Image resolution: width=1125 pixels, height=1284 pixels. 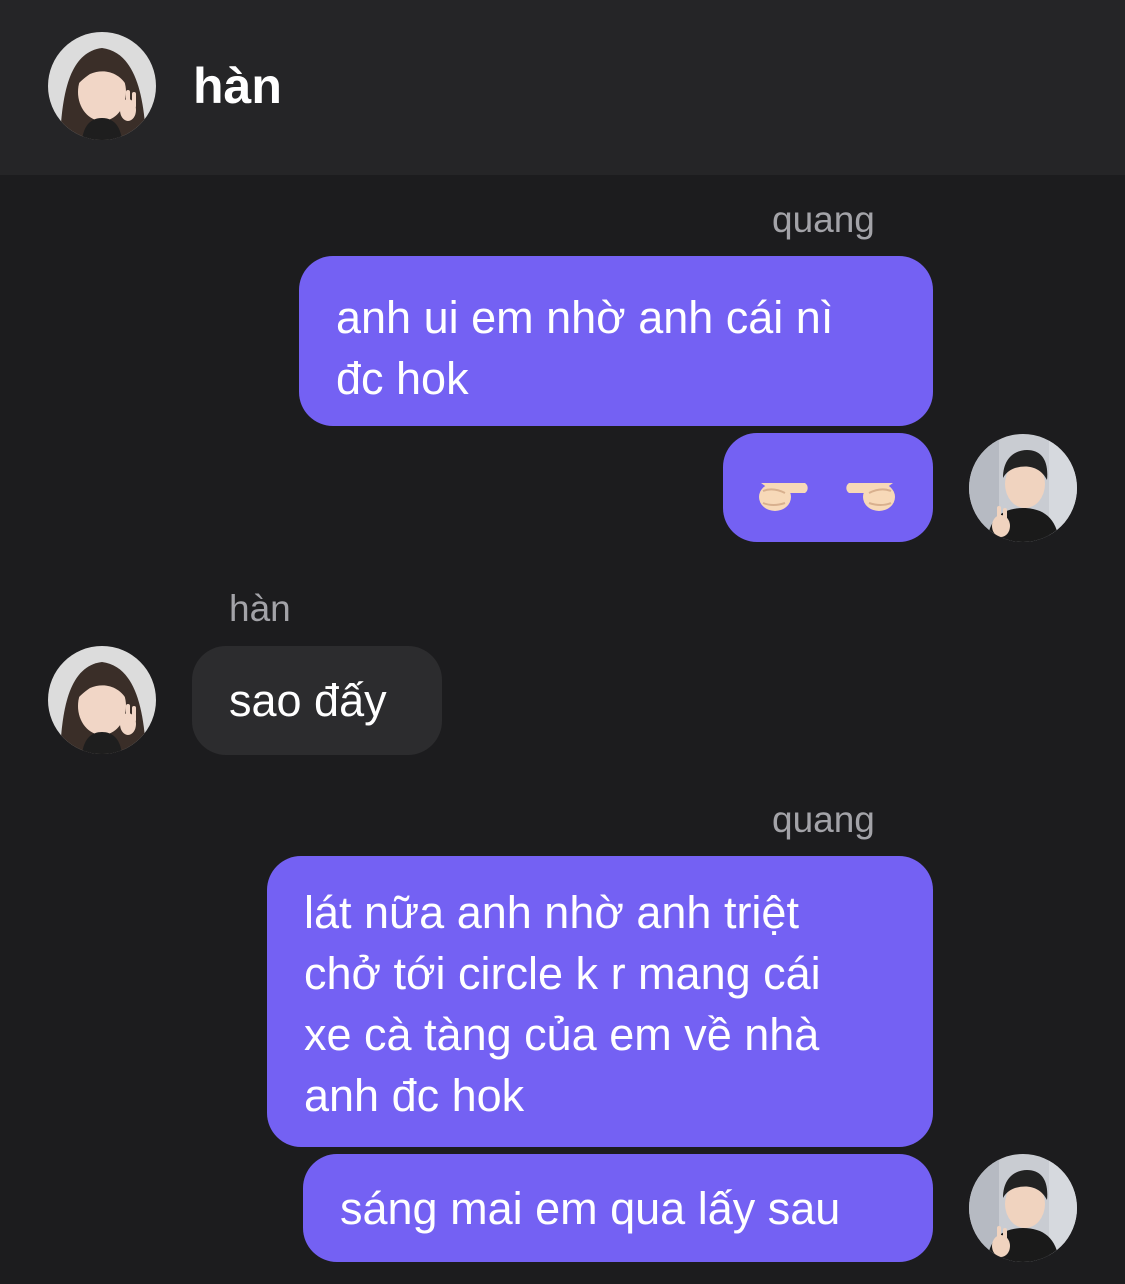 I want to click on contact-photo-icon, so click(x=102, y=86).